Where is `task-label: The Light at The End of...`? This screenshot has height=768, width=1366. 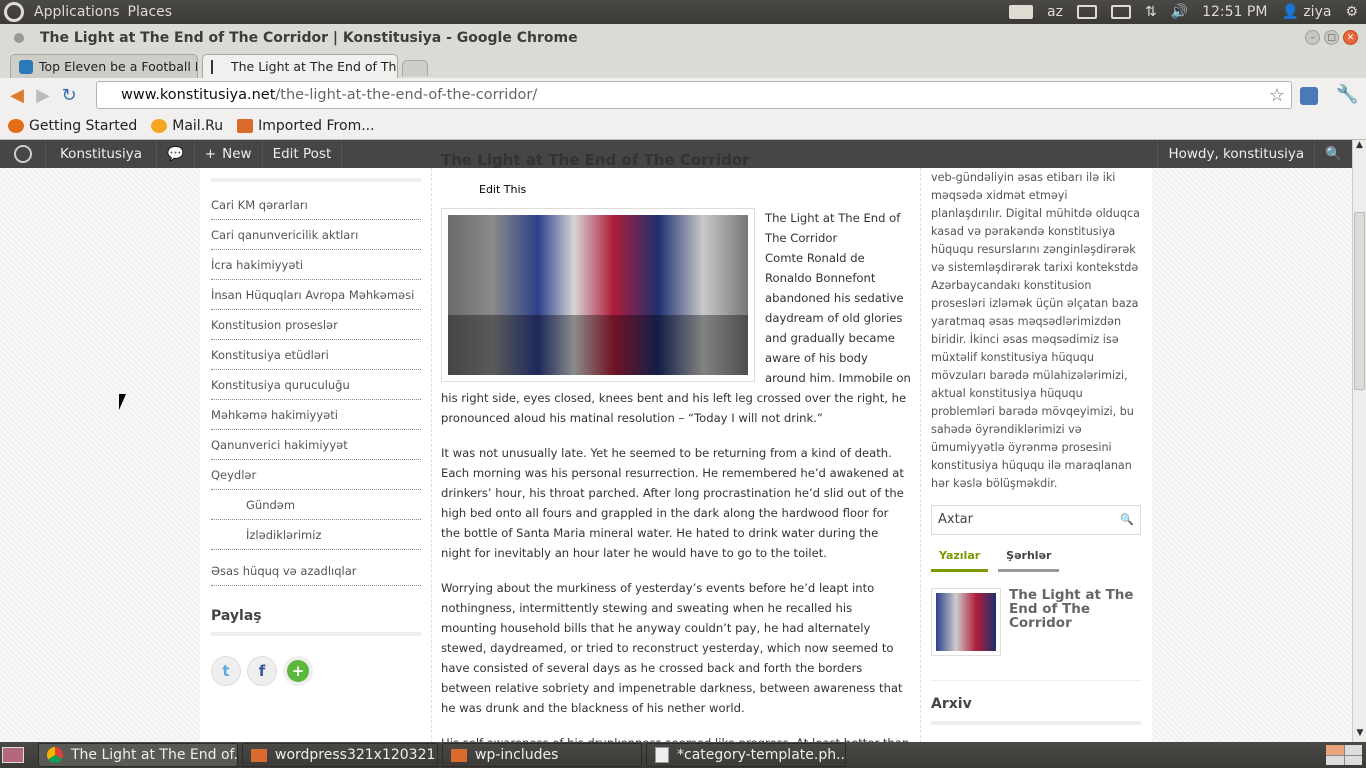
task-label: The Light at The End of... is located at coordinates (154, 755).